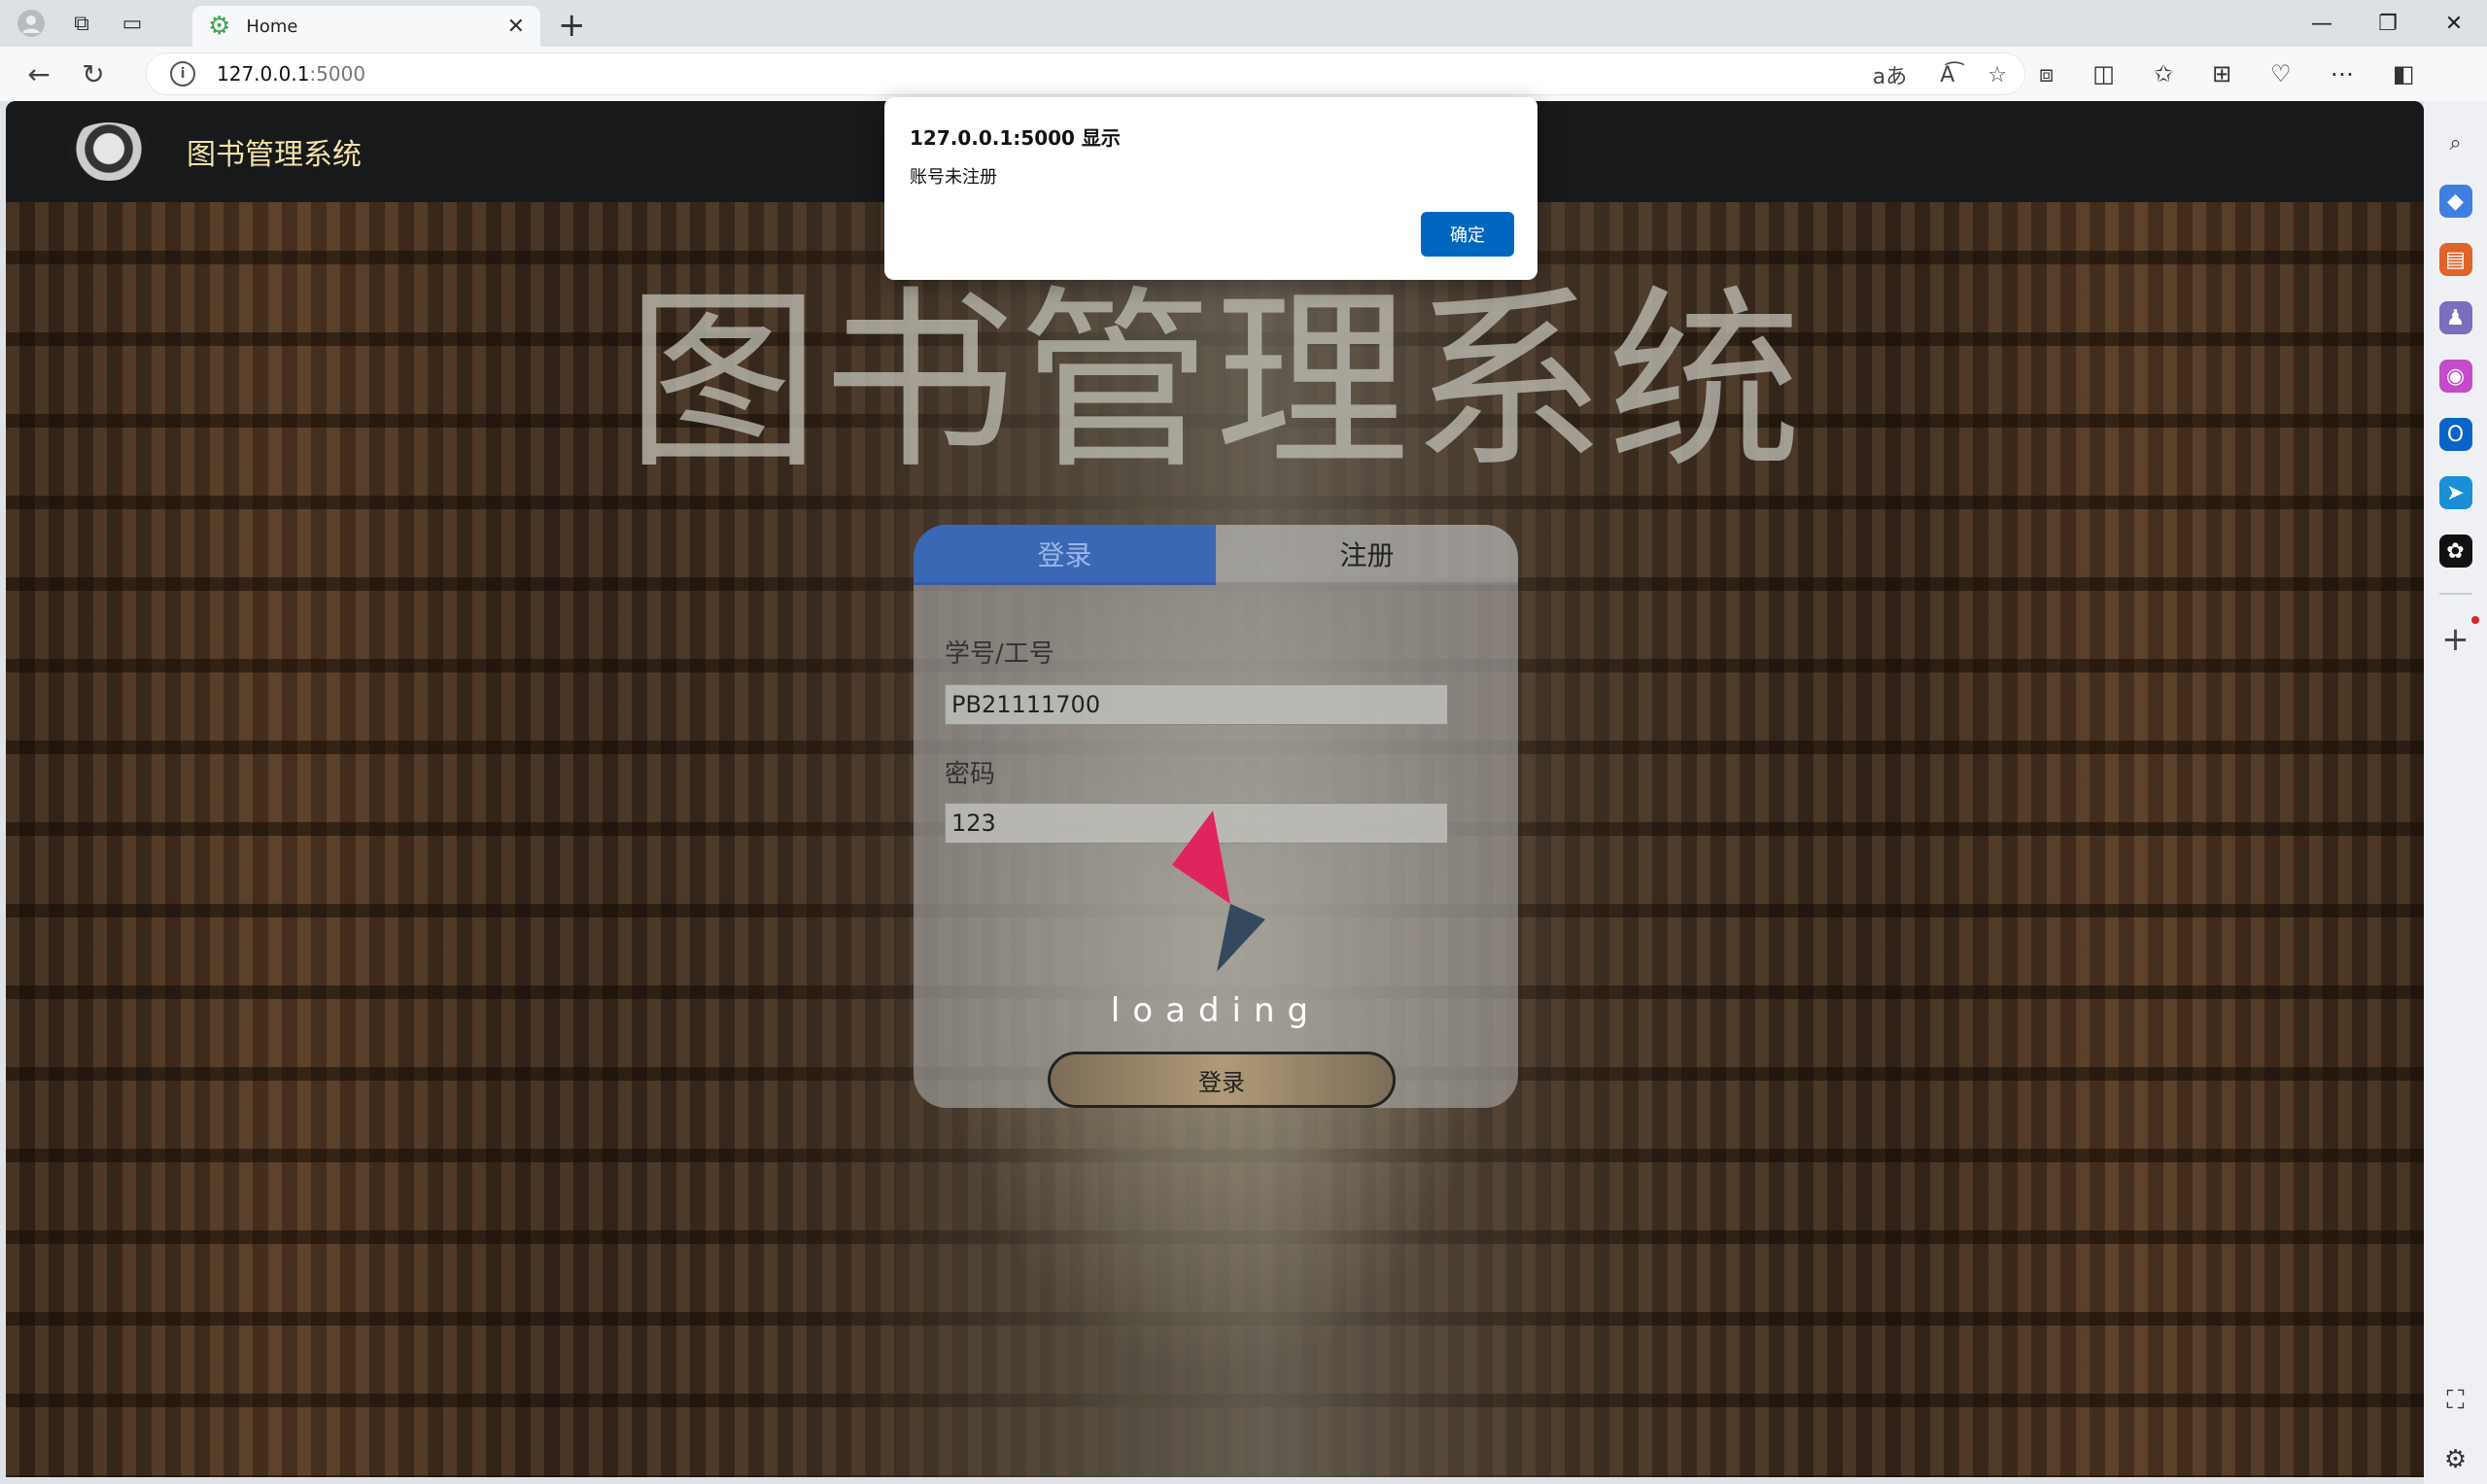  Describe the element at coordinates (2474, 620) in the screenshot. I see `notification-dot` at that location.